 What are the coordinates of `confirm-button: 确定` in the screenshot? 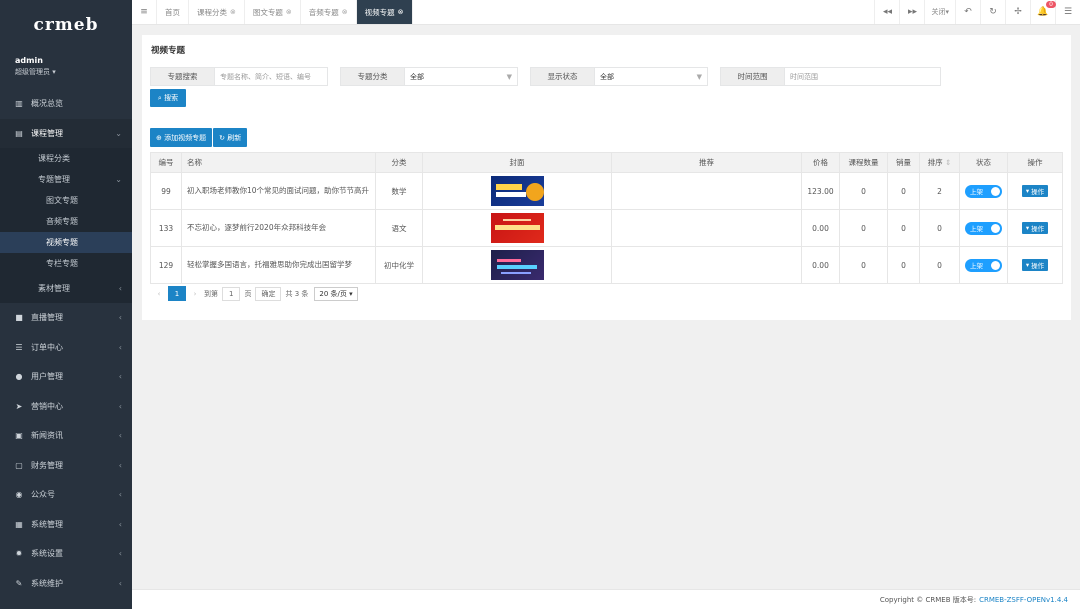 It's located at (268, 293).